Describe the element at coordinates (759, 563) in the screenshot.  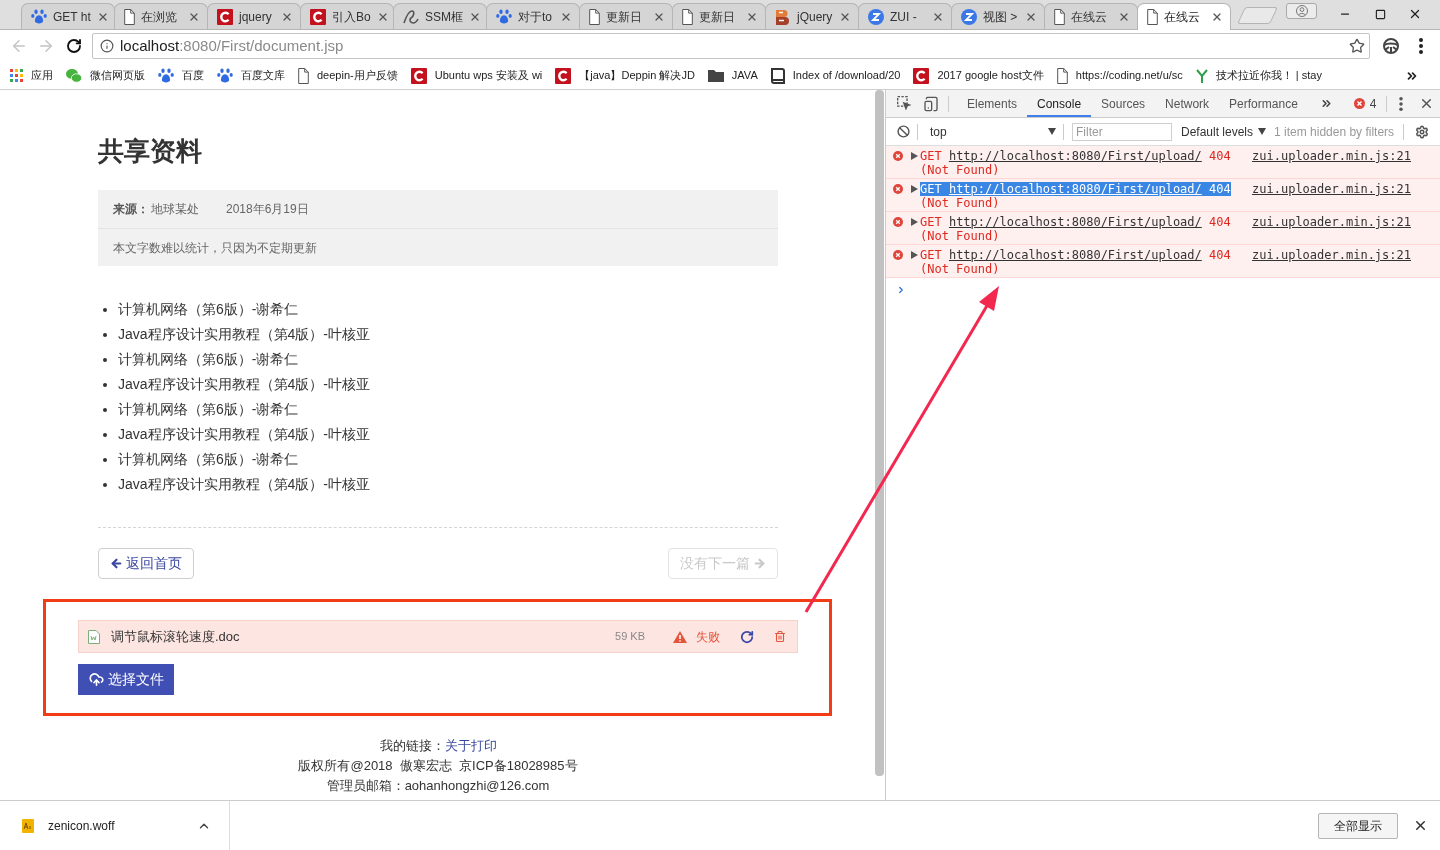
I see `arrow-right-icon` at that location.